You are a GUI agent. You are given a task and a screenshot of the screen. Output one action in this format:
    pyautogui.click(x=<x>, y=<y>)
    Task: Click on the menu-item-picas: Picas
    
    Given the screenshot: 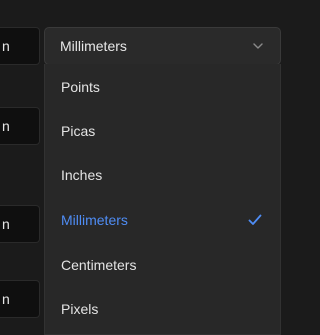 What is the action you would take?
    pyautogui.click(x=162, y=131)
    